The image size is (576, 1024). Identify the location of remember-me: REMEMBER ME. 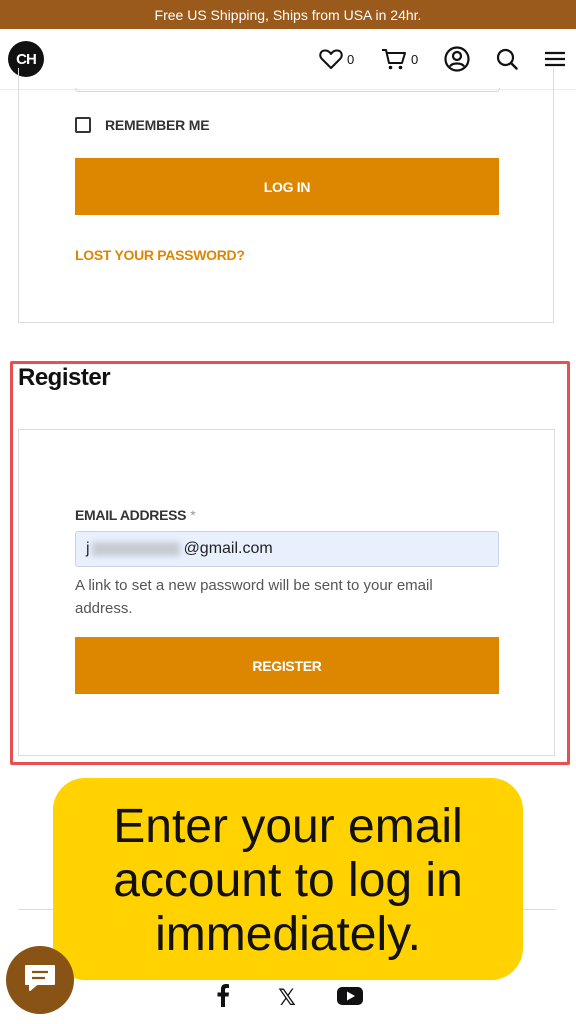
(142, 125).